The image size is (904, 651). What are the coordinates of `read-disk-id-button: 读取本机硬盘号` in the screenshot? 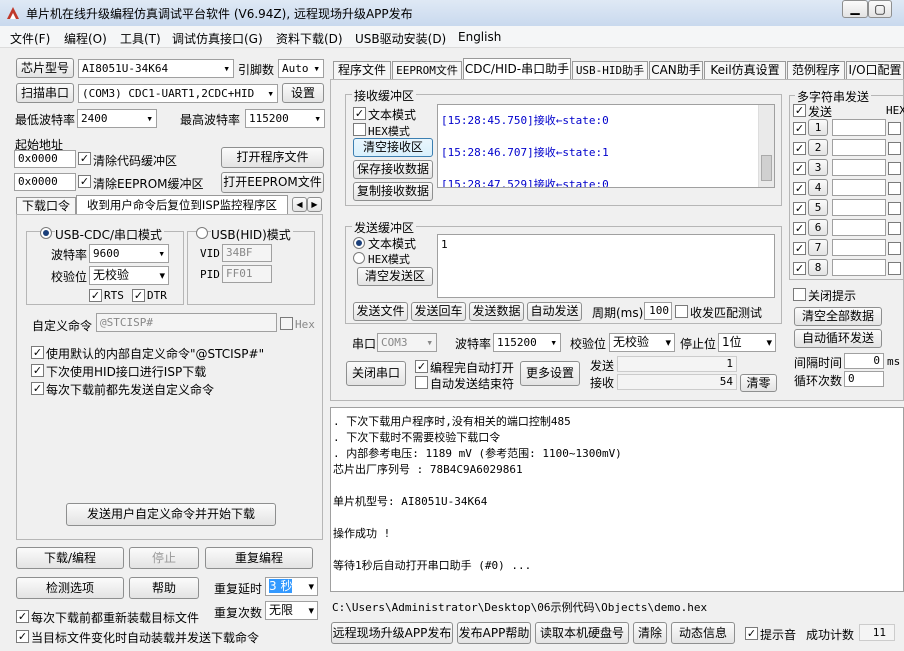 It's located at (582, 633).